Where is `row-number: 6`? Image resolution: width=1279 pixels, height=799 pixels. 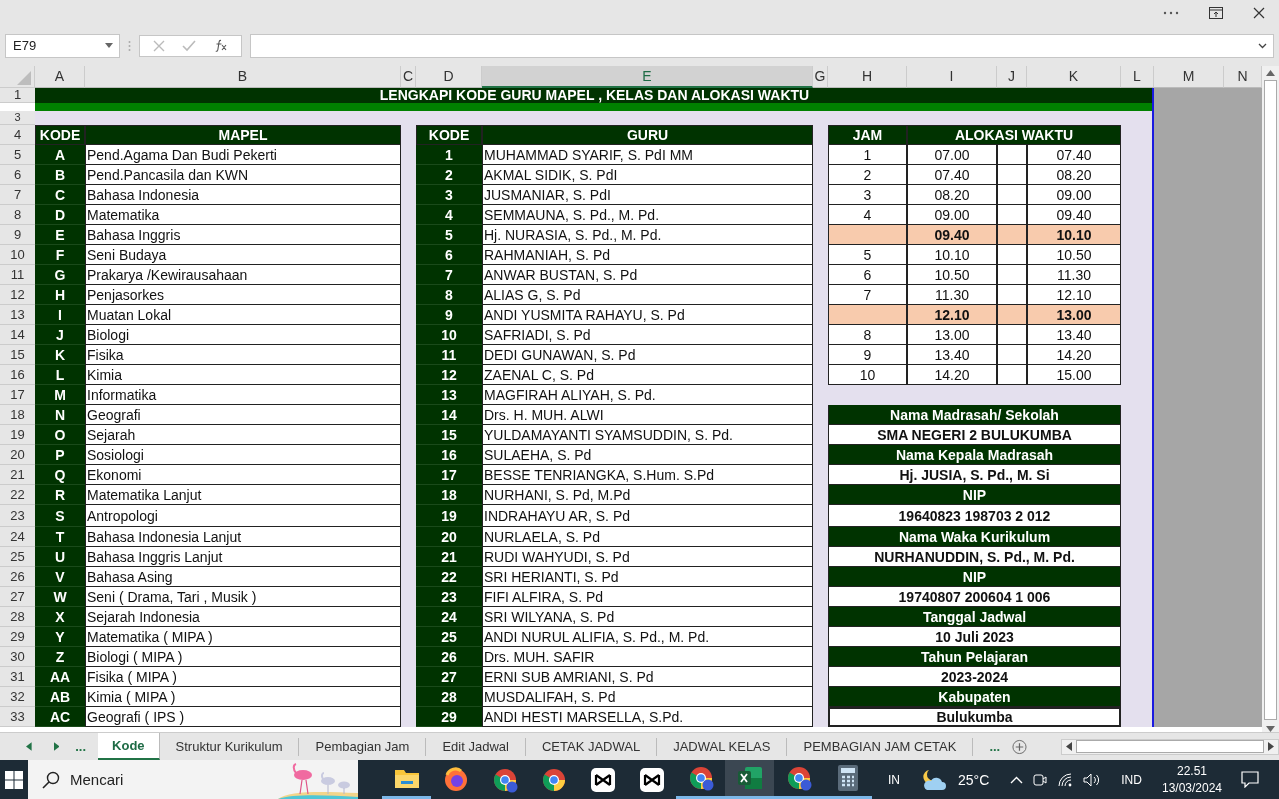
row-number: 6 is located at coordinates (17, 174).